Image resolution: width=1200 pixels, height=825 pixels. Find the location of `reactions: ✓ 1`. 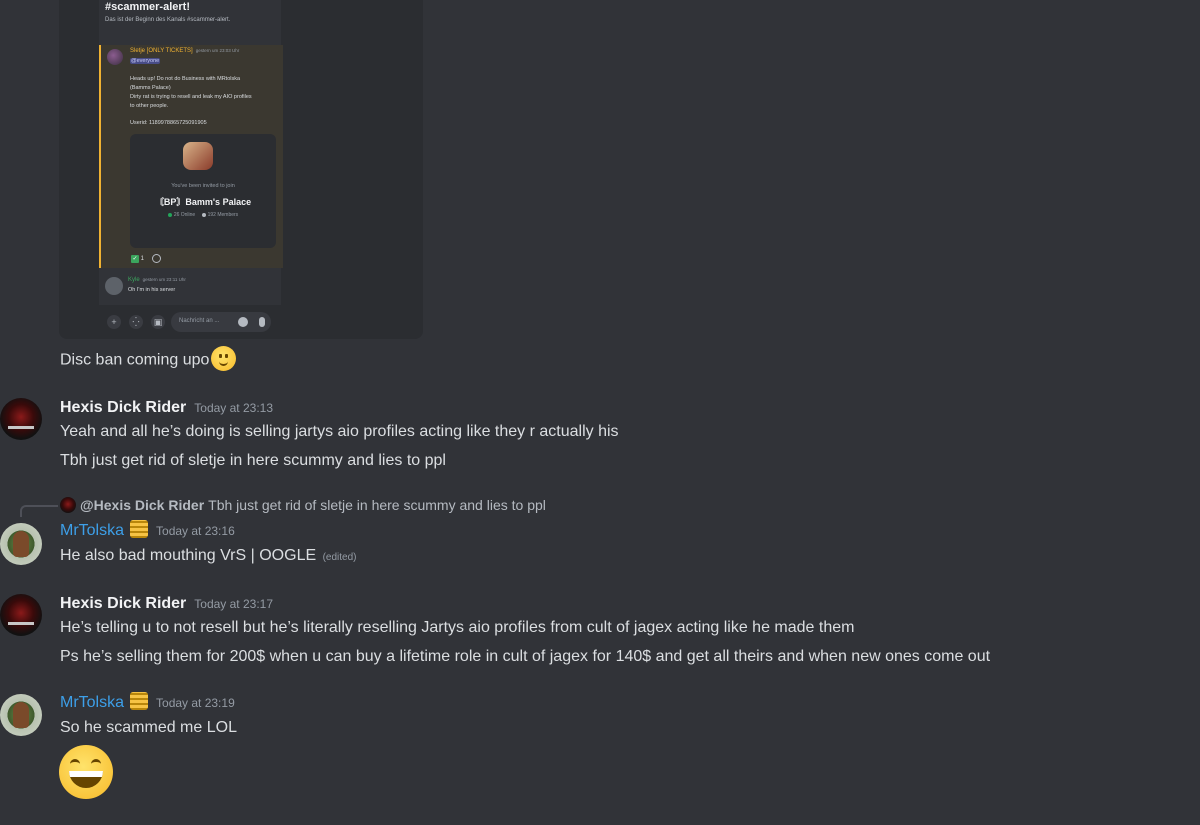

reactions: ✓ 1 is located at coordinates (146, 259).